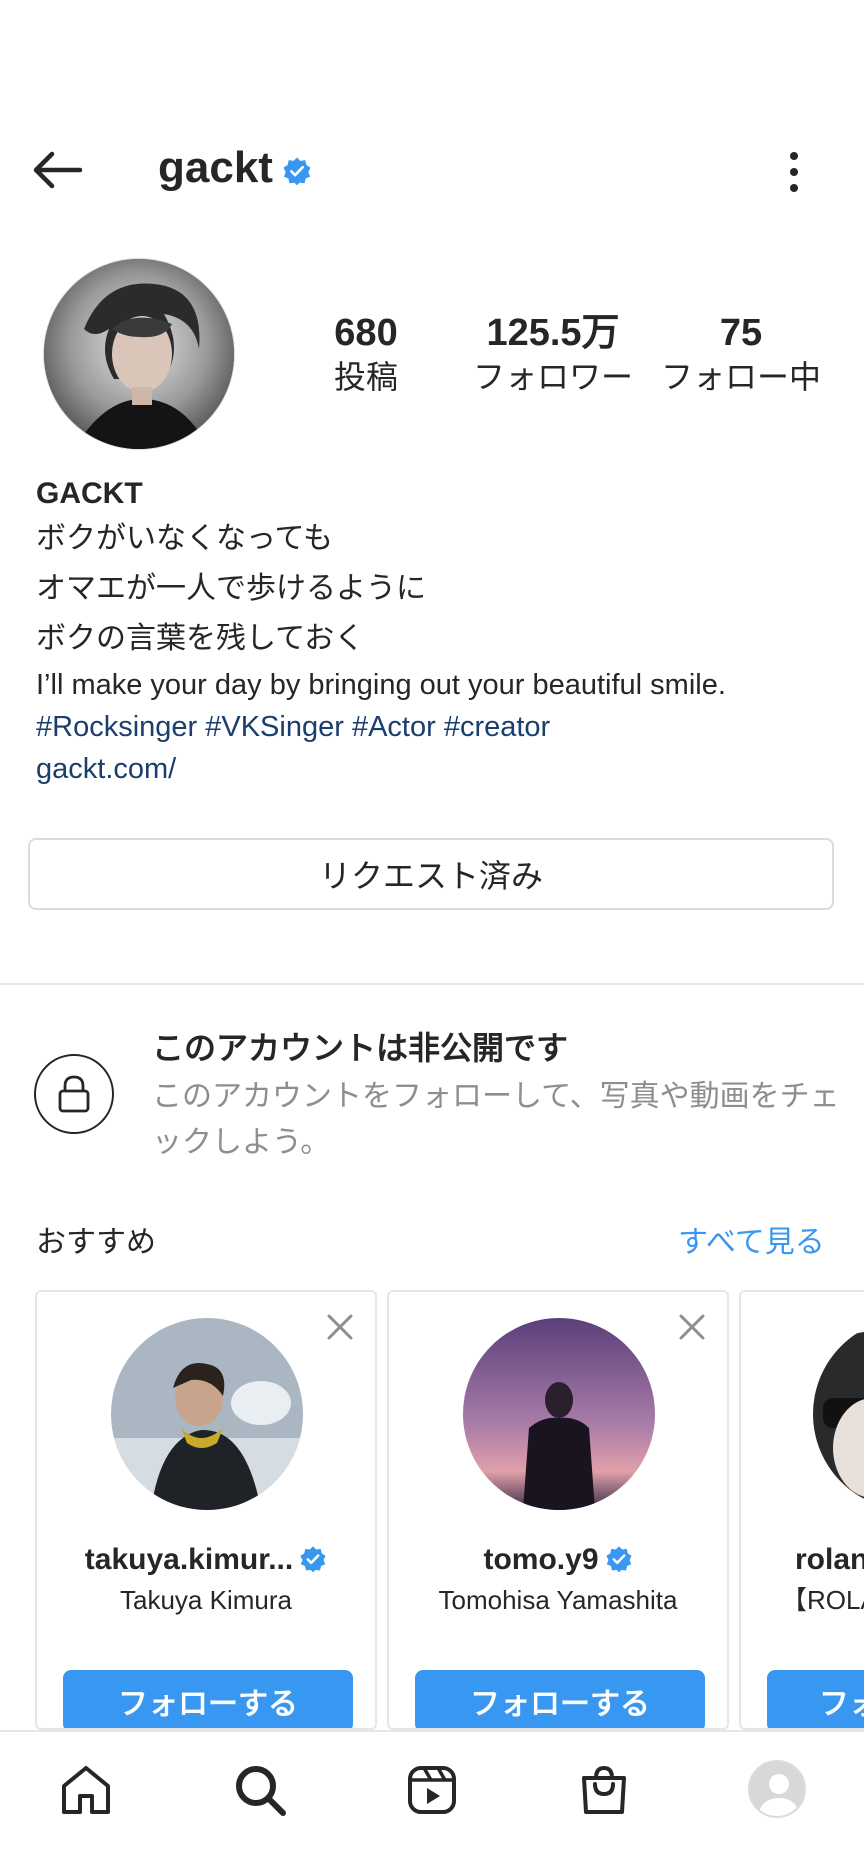 This screenshot has height=1872, width=864. I want to click on more-options-icon, so click(794, 172).